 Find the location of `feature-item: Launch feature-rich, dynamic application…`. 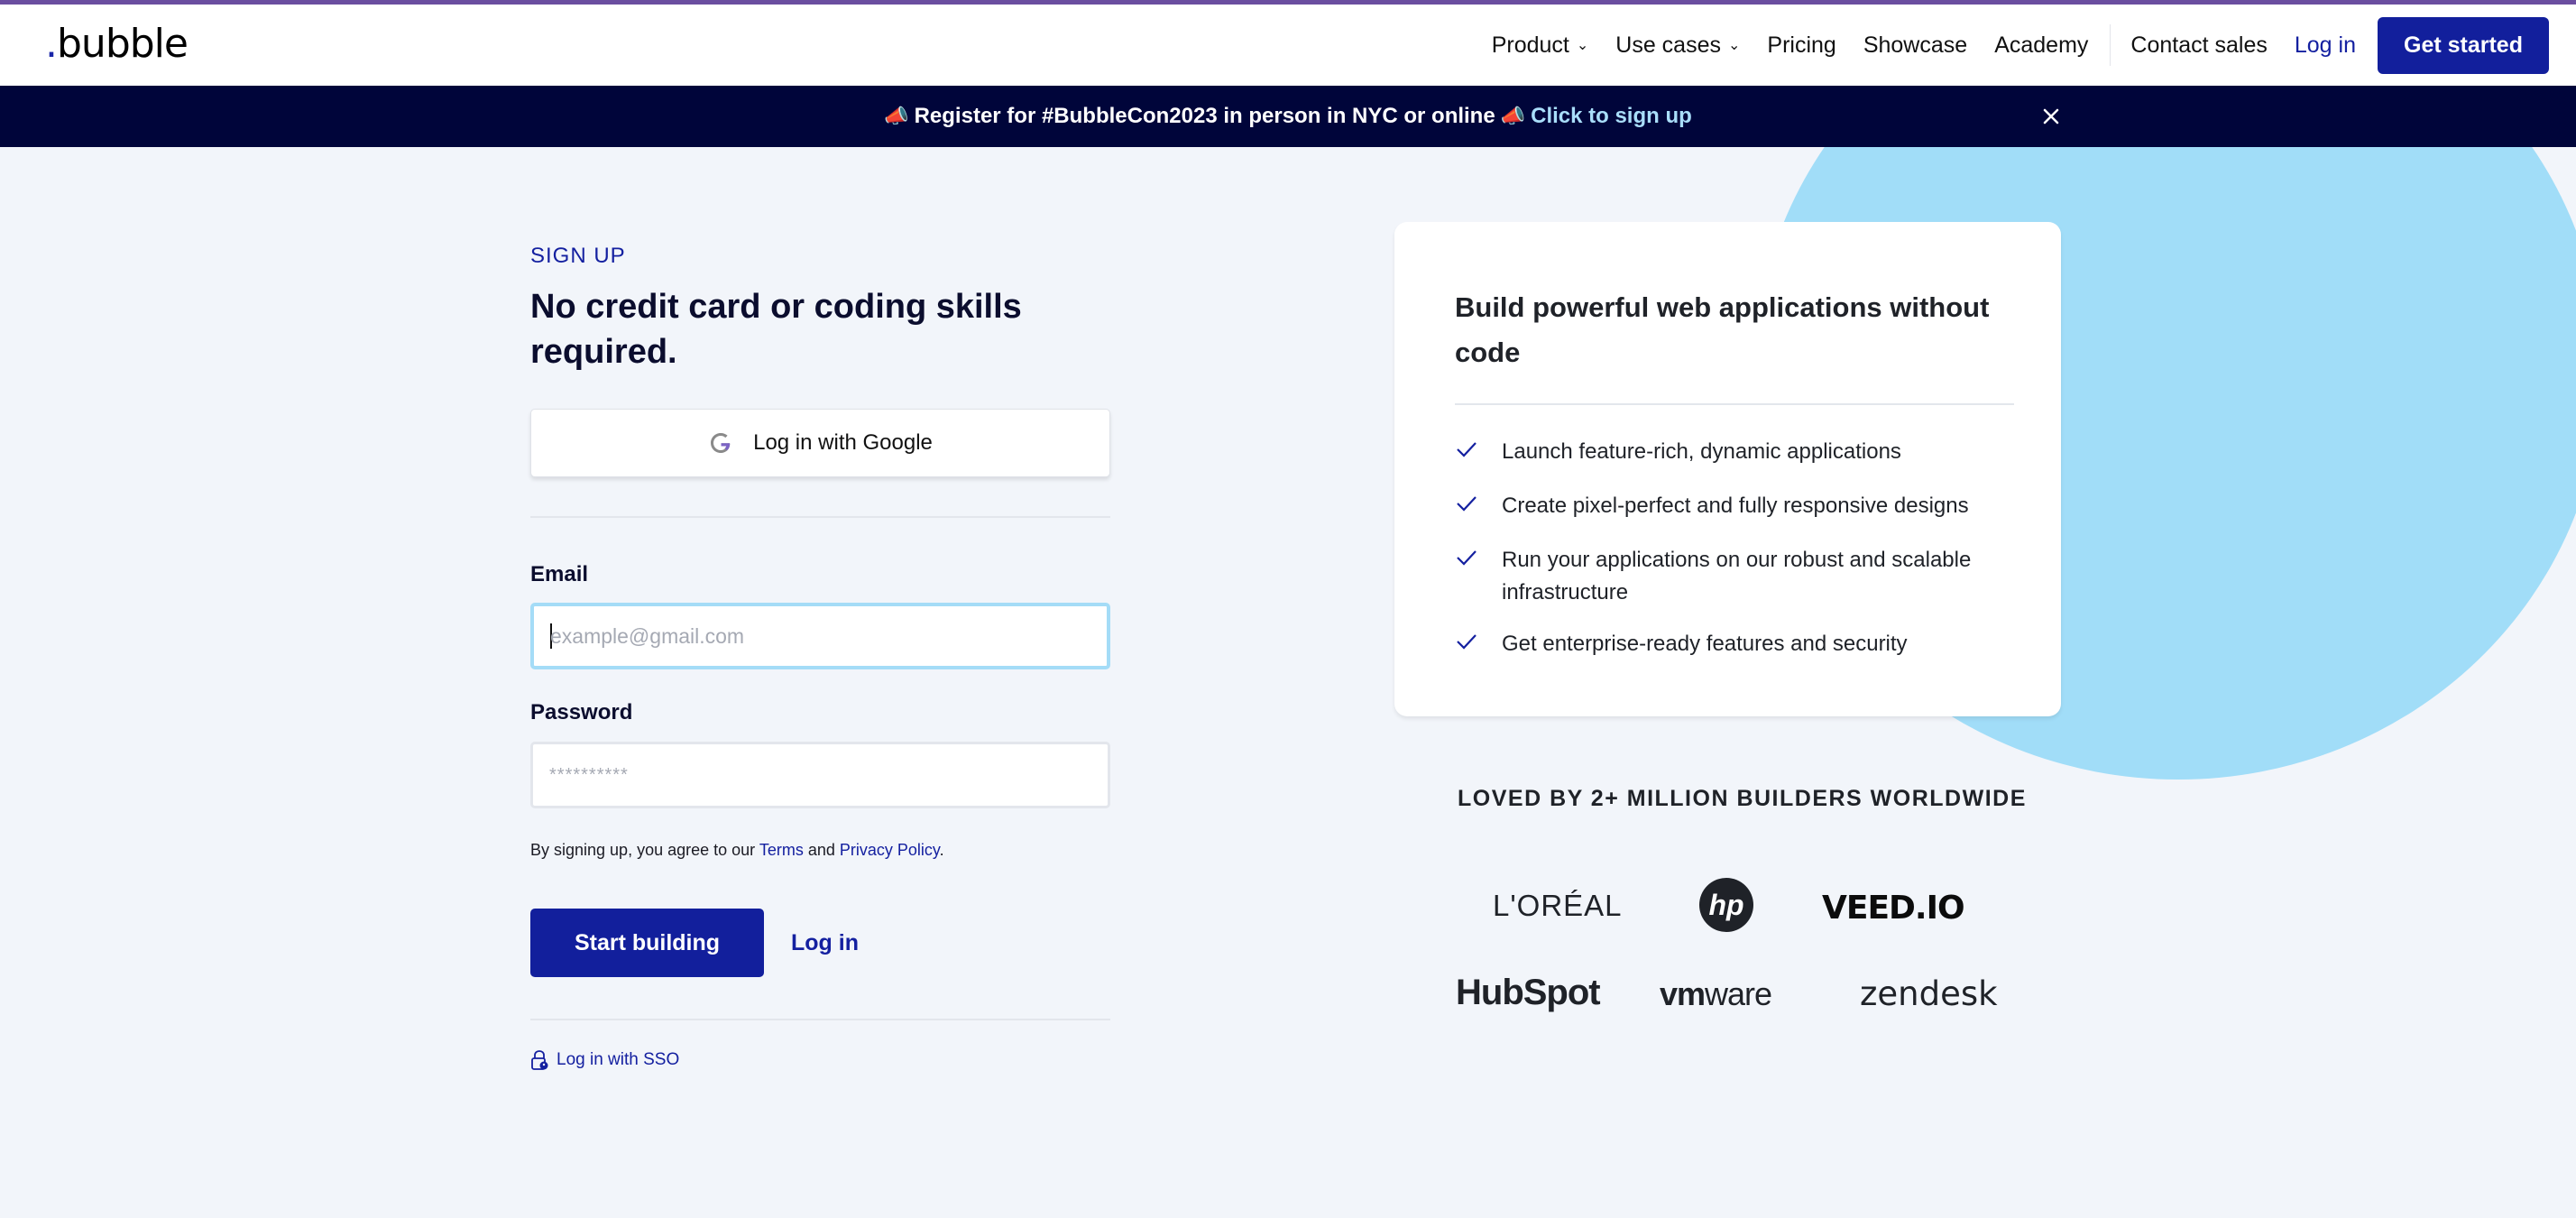

feature-item: Launch feature-rich, dynamic application… is located at coordinates (1734, 454).